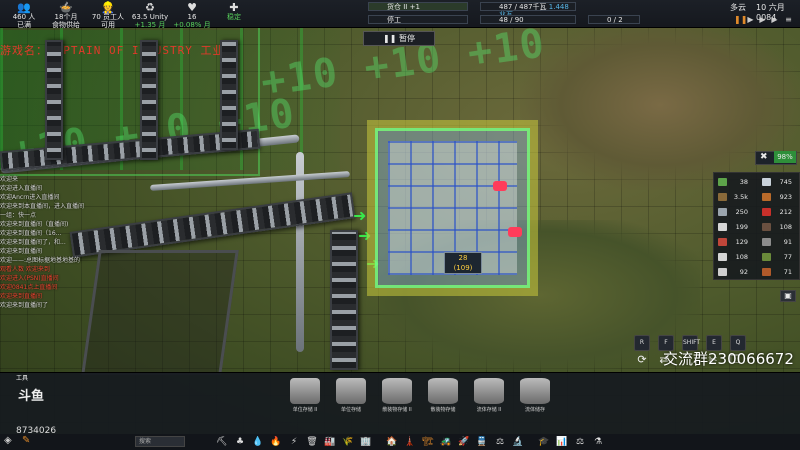  I want to click on farm-icon: 🌾, so click(348, 442).